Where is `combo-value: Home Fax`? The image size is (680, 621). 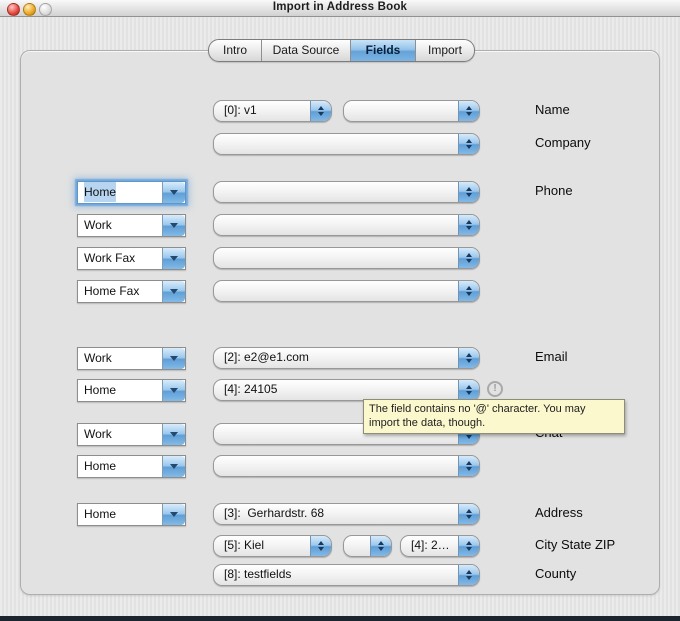 combo-value: Home Fax is located at coordinates (112, 291).